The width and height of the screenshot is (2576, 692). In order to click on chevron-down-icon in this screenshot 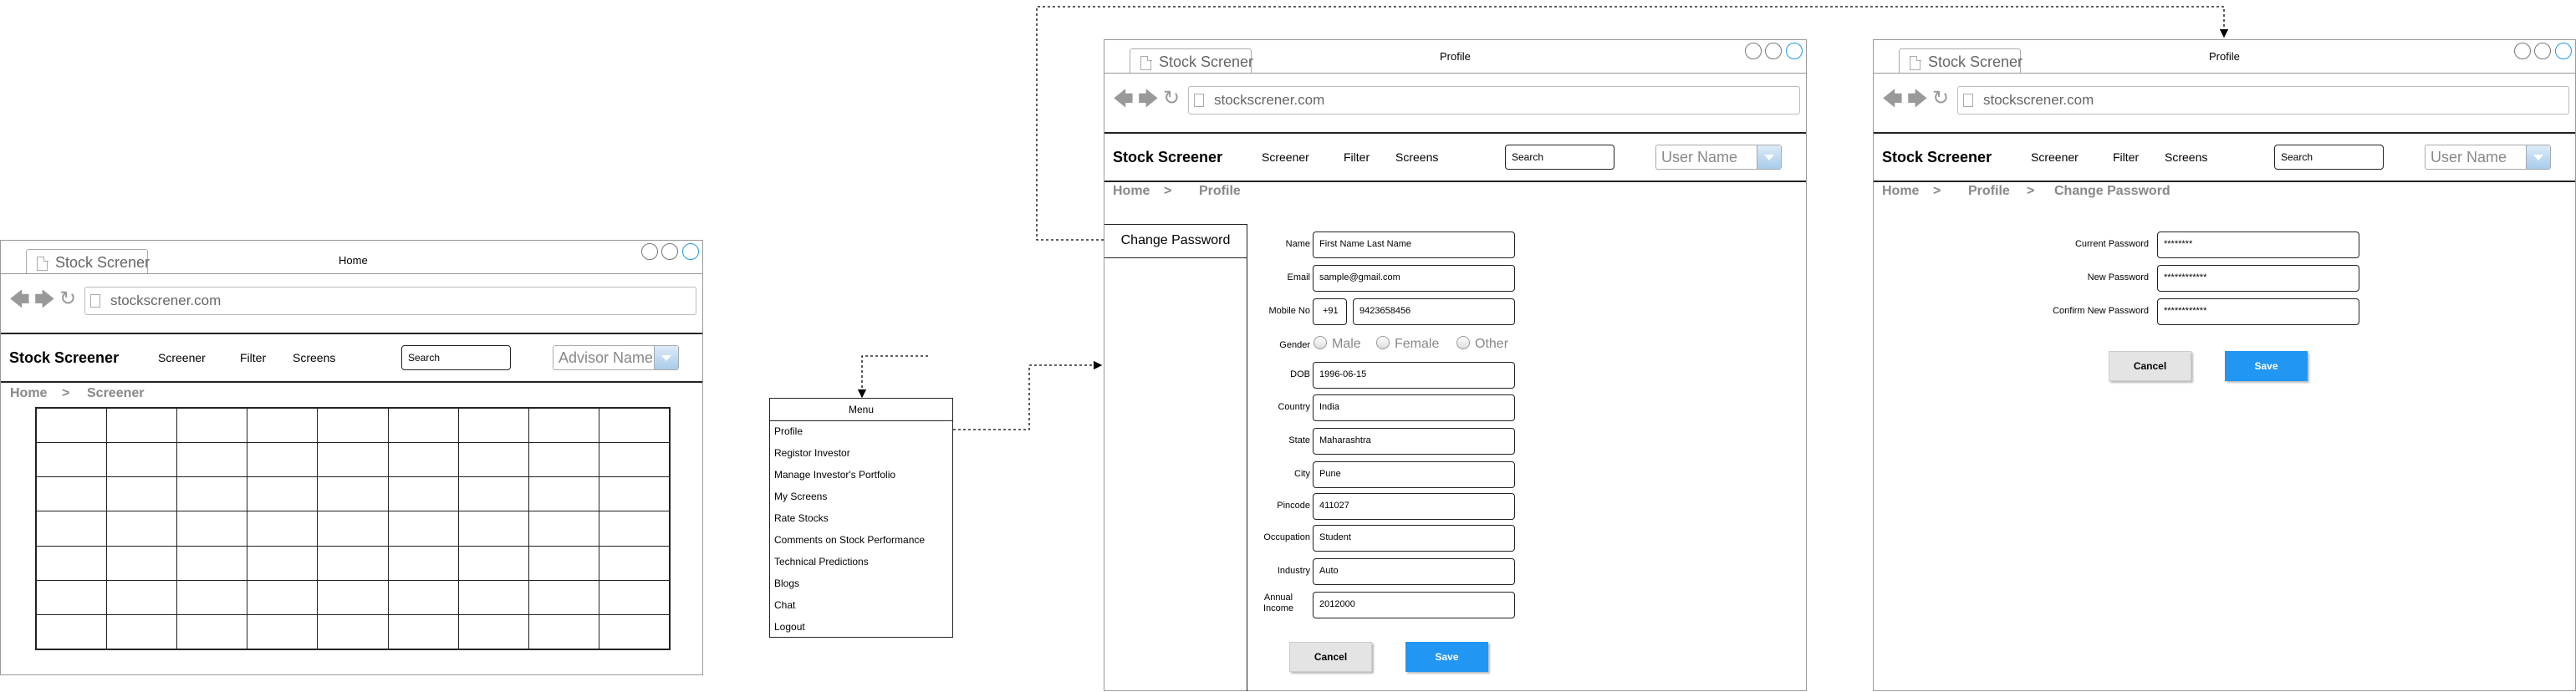, I will do `click(666, 358)`.